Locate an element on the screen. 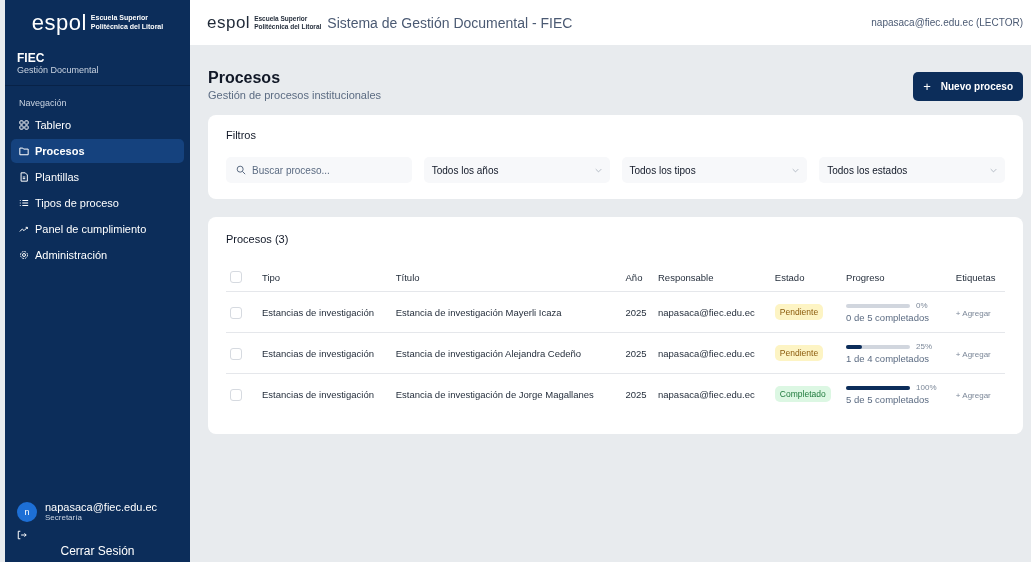 Image resolution: width=1031 pixels, height=562 pixels. org-name: FIEC is located at coordinates (31, 58).